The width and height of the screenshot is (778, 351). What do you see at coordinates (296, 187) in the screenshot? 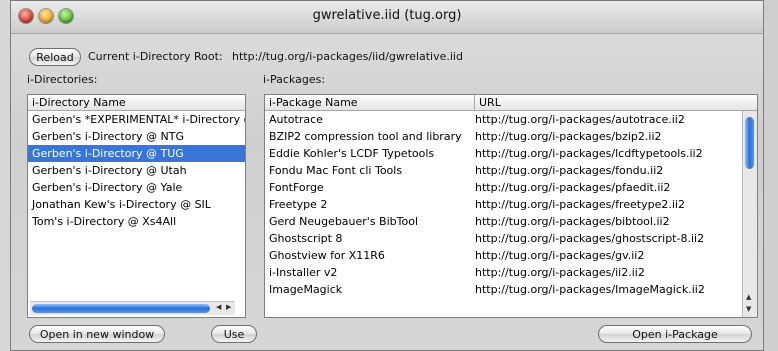
I see `package-name-cell: FontForge` at bounding box center [296, 187].